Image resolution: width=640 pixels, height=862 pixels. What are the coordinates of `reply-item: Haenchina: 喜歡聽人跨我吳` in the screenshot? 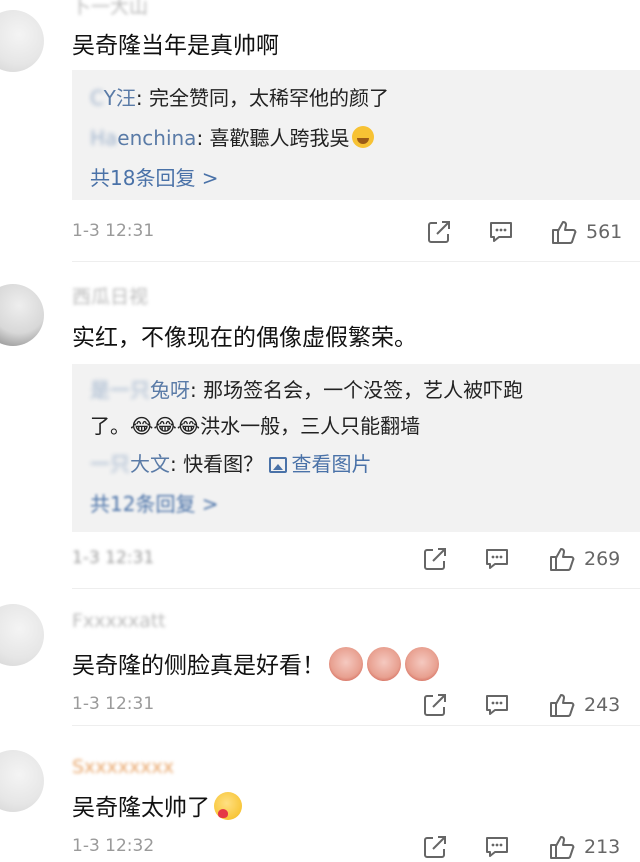 It's located at (233, 136).